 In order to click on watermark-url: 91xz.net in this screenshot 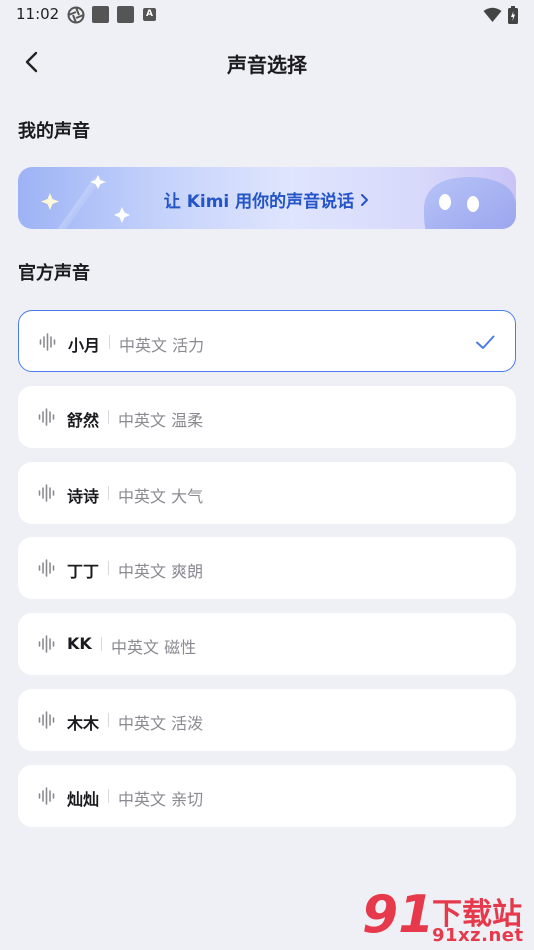, I will do `click(478, 935)`.